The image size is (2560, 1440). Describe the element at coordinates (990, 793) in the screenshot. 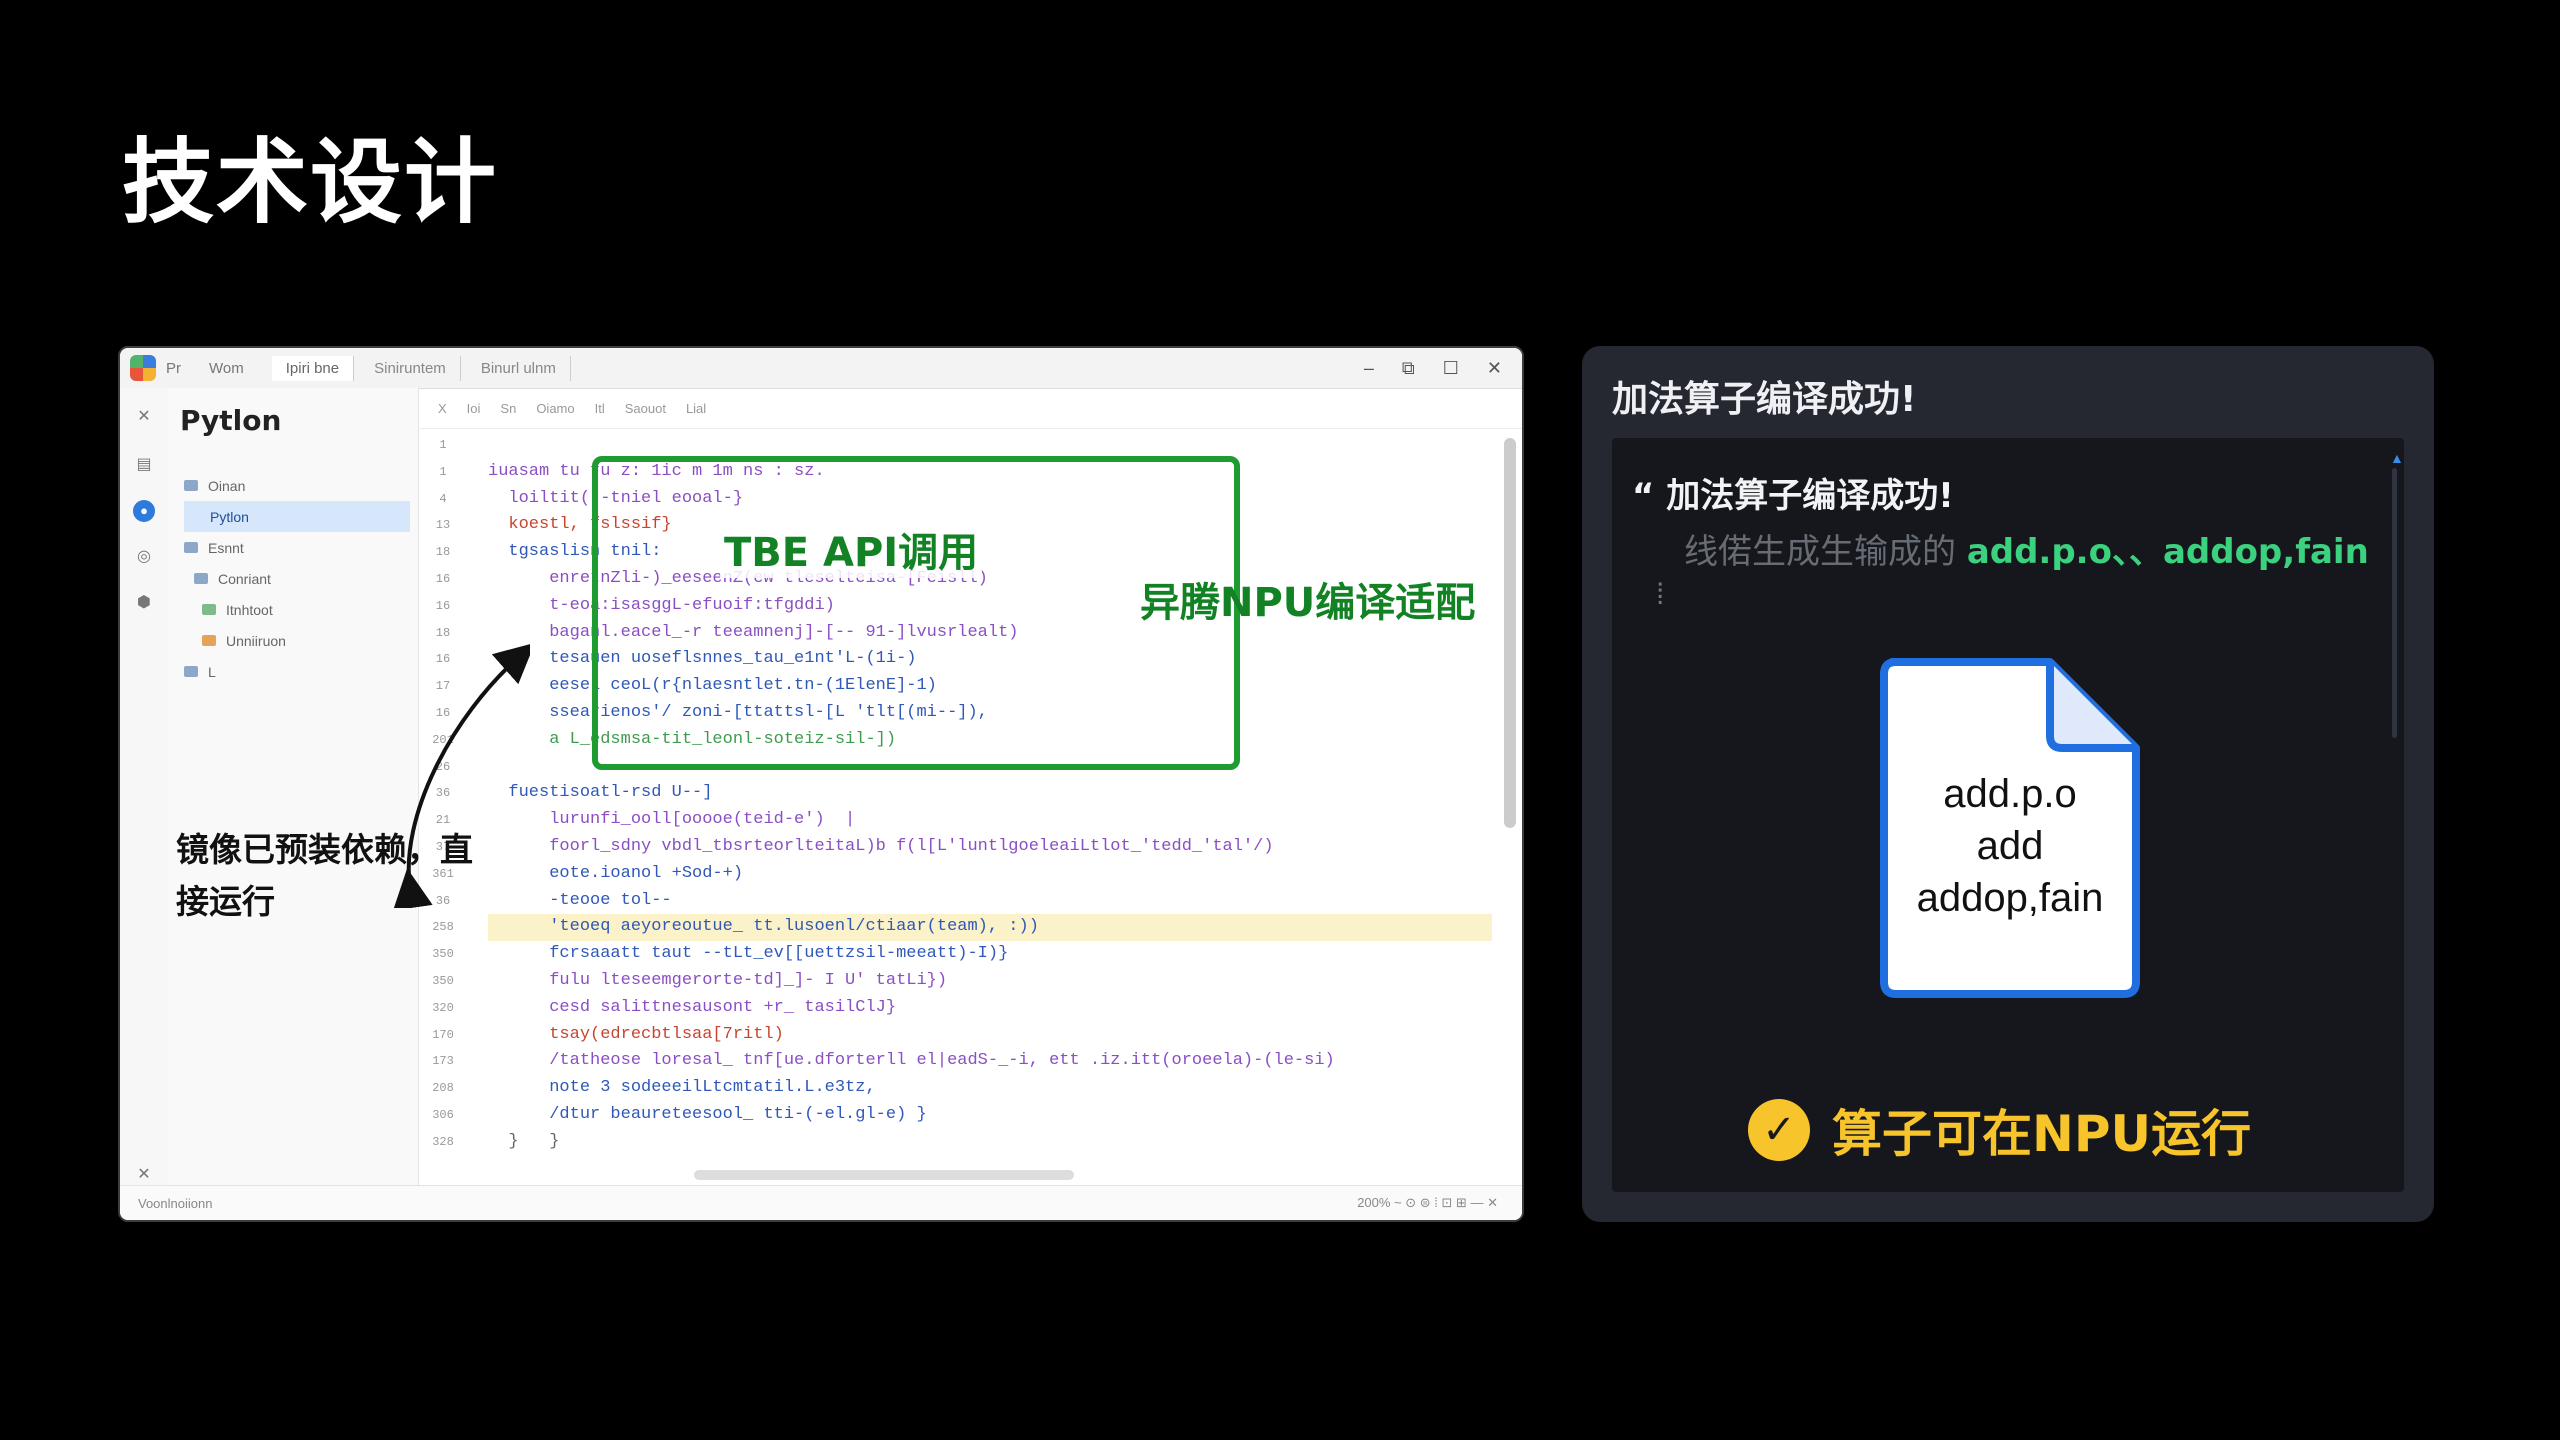

I see `code-line: fuestisoatl-rsd U--]` at that location.